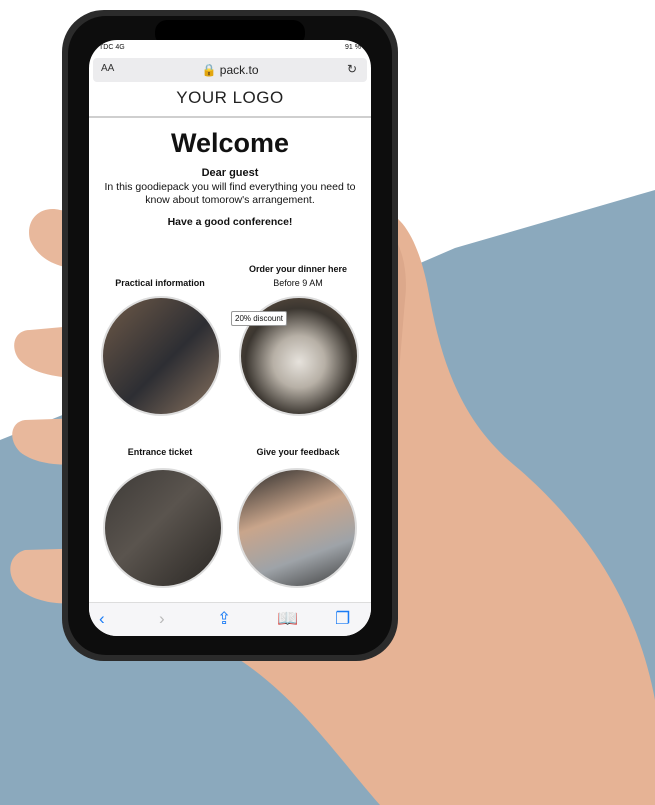 Image resolution: width=655 pixels, height=805 pixels. What do you see at coordinates (342, 619) in the screenshot?
I see `tabs-icon: ❐` at bounding box center [342, 619].